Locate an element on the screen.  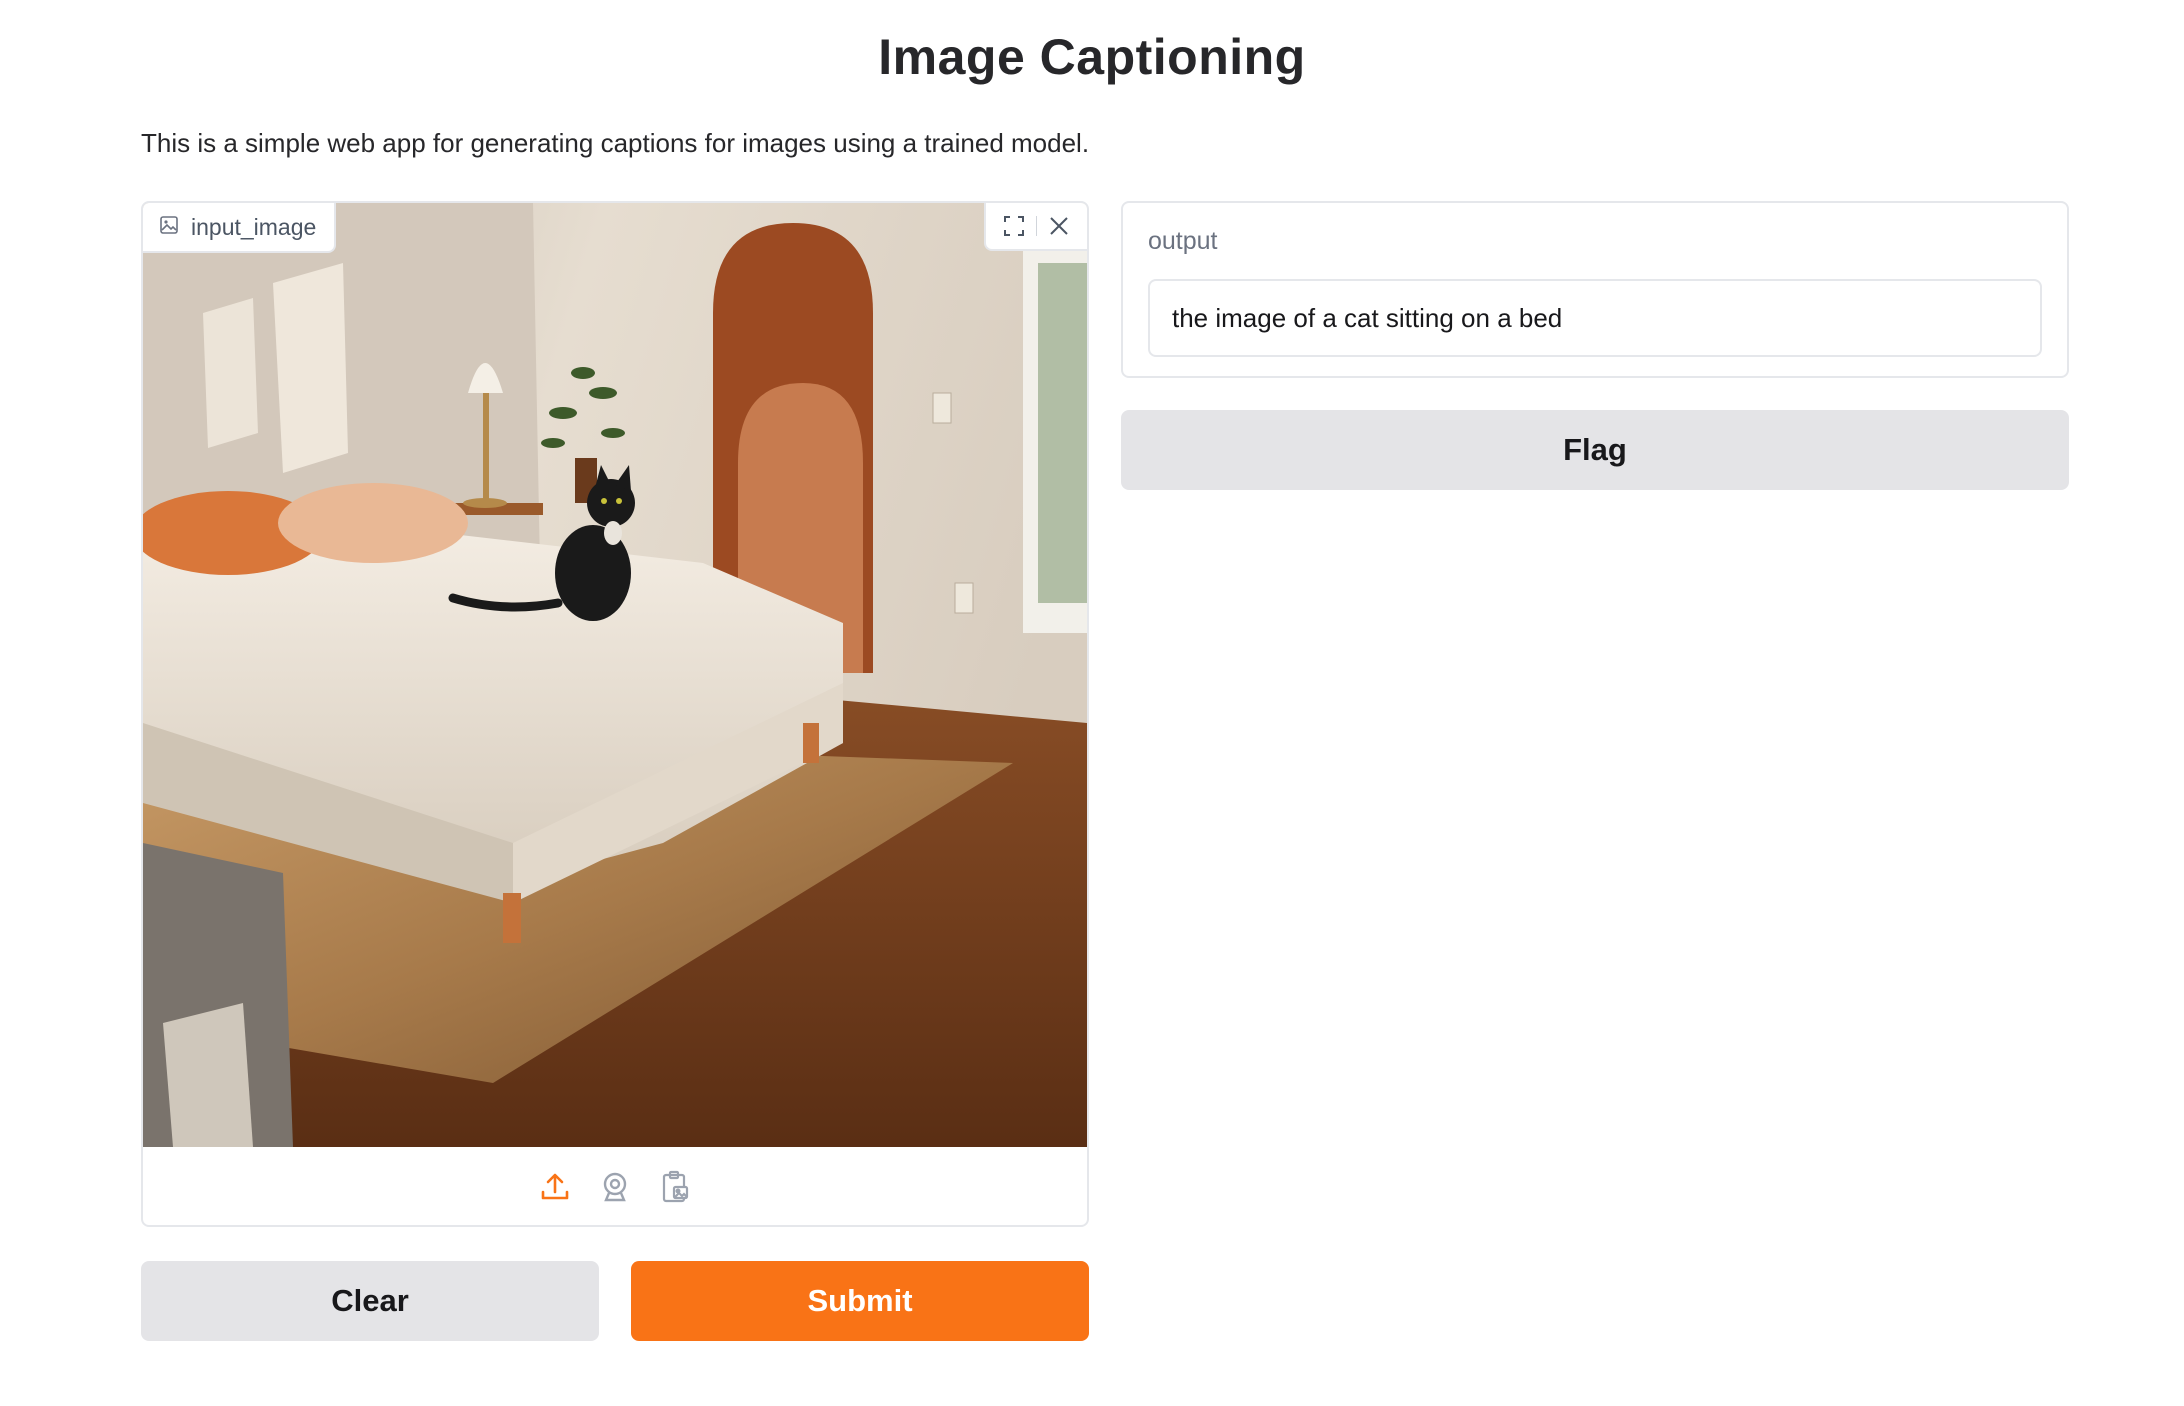
image-icon is located at coordinates (169, 227).